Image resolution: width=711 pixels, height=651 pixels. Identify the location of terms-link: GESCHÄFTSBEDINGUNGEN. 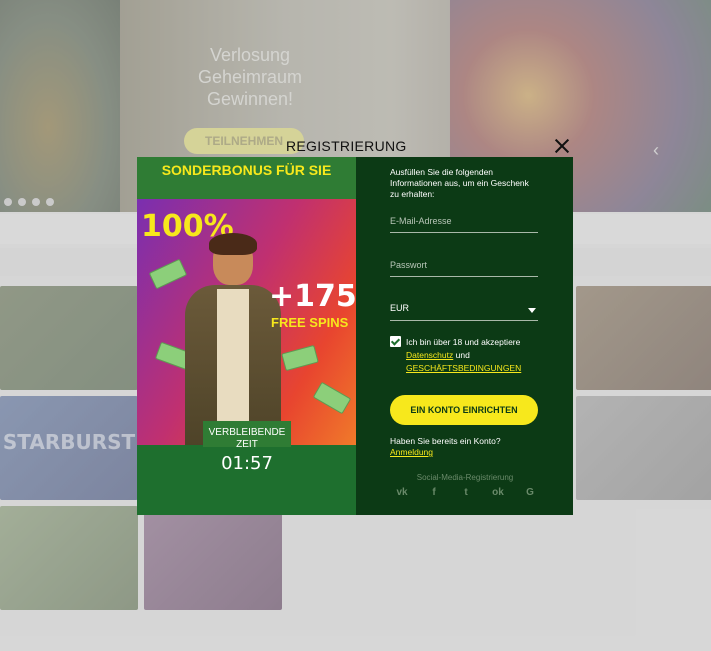
(463, 368).